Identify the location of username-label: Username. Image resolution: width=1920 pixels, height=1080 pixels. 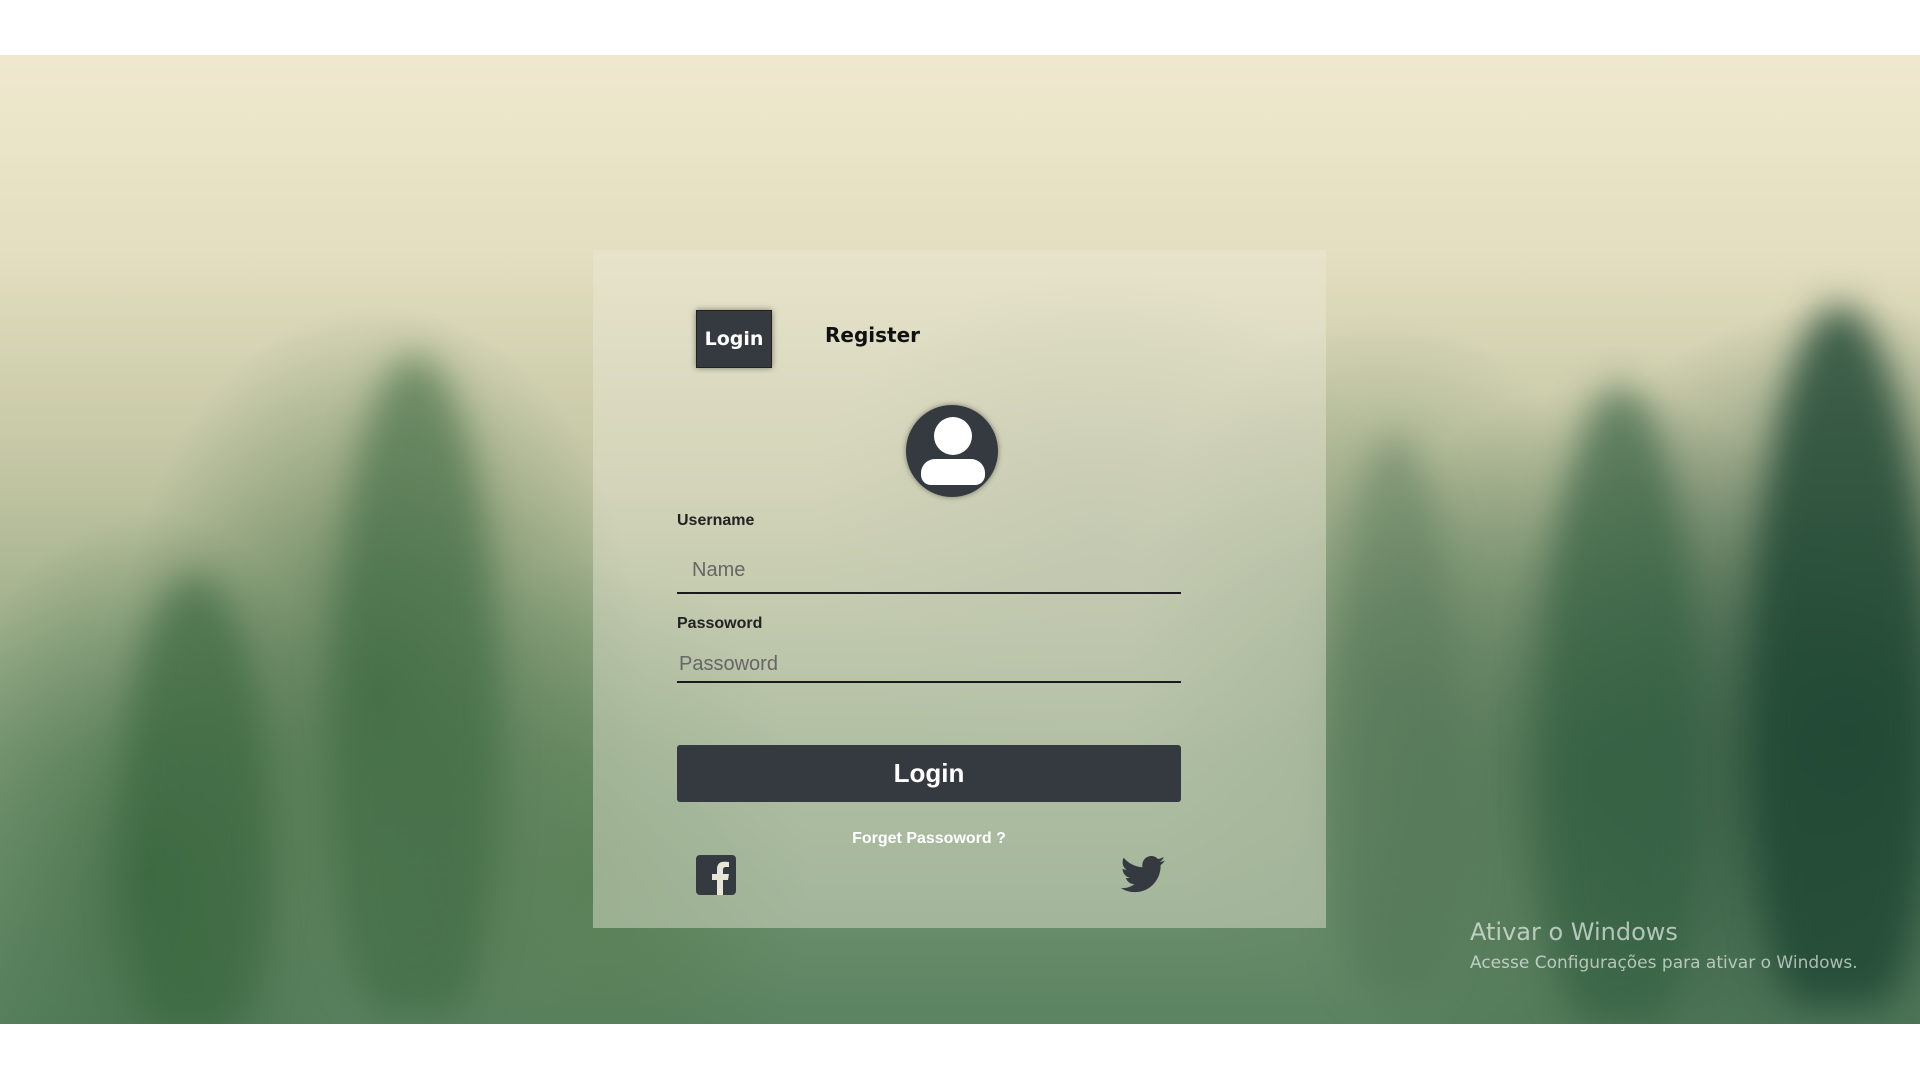
(716, 520).